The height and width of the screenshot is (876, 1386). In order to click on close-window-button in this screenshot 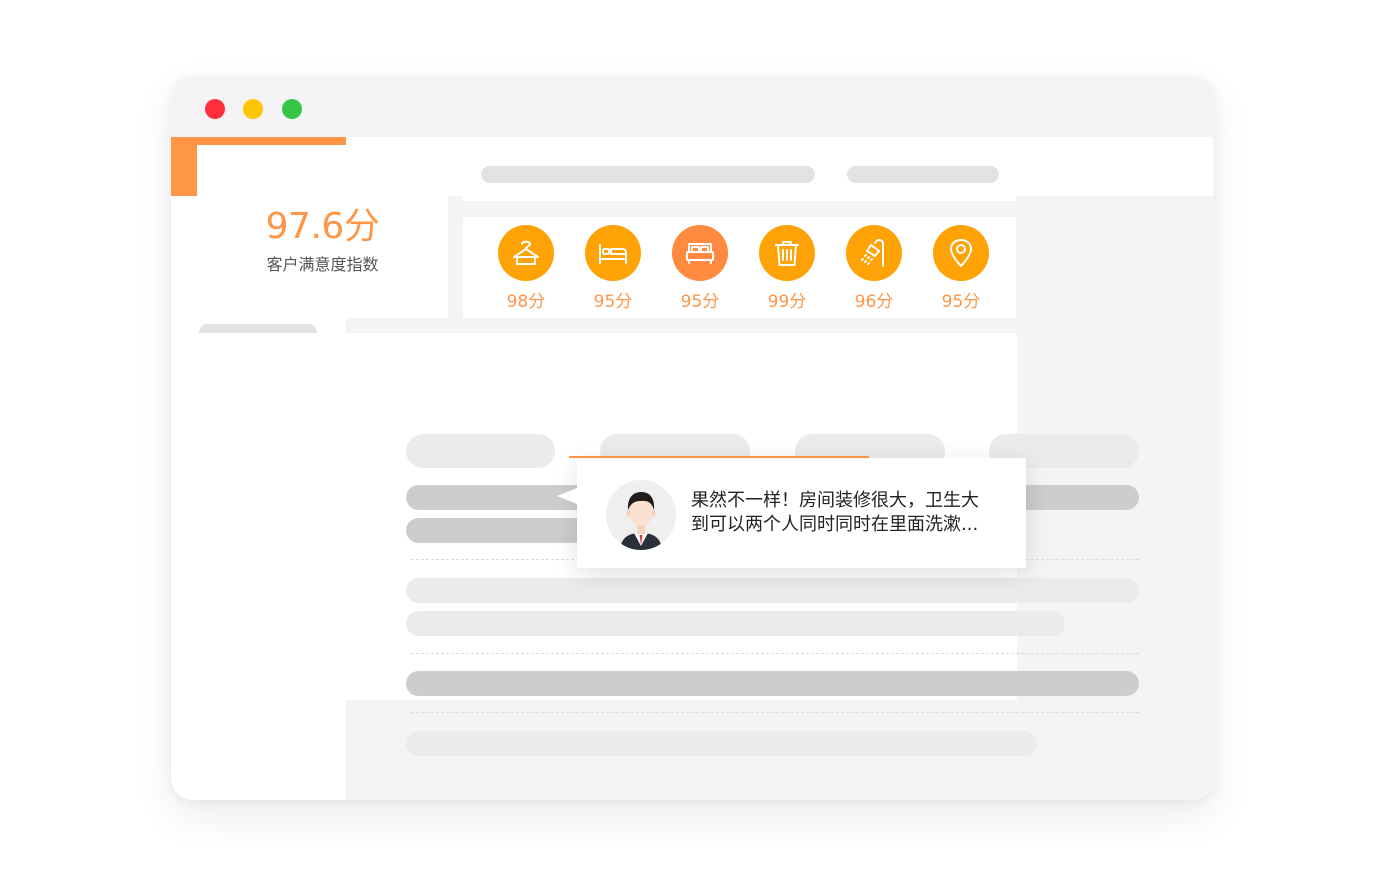, I will do `click(215, 109)`.